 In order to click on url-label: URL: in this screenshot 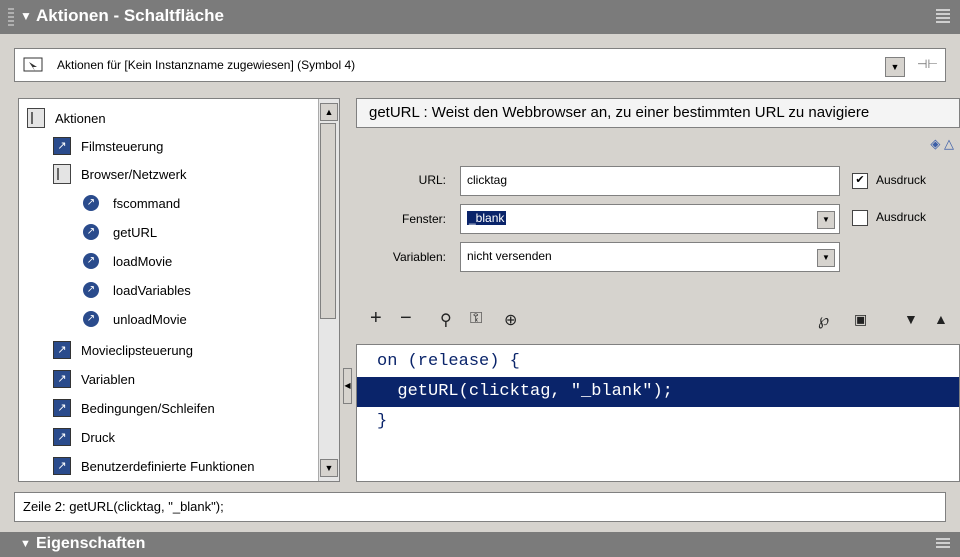, I will do `click(432, 180)`.